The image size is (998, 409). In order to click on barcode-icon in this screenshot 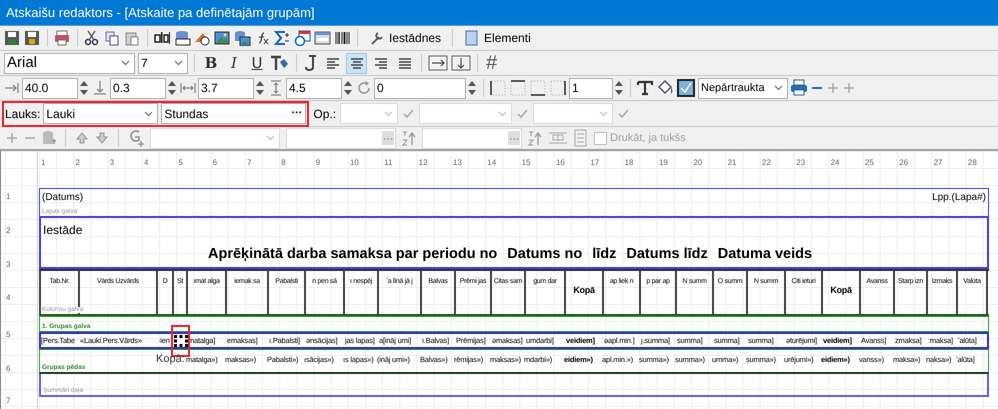, I will do `click(342, 38)`.